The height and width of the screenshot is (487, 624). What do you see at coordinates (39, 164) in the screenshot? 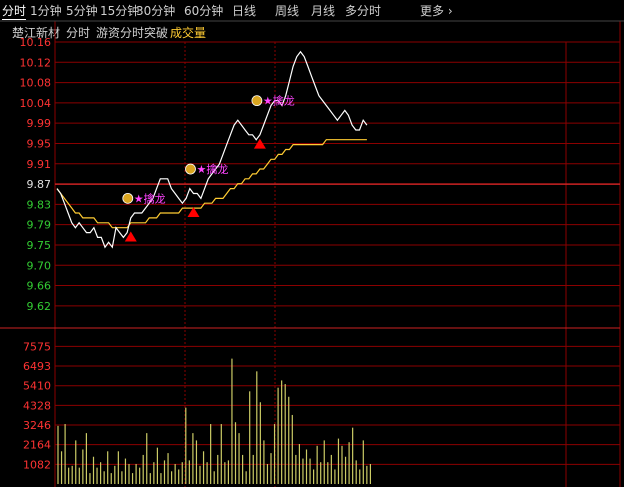
I see `price-tick-label: 9.91` at bounding box center [39, 164].